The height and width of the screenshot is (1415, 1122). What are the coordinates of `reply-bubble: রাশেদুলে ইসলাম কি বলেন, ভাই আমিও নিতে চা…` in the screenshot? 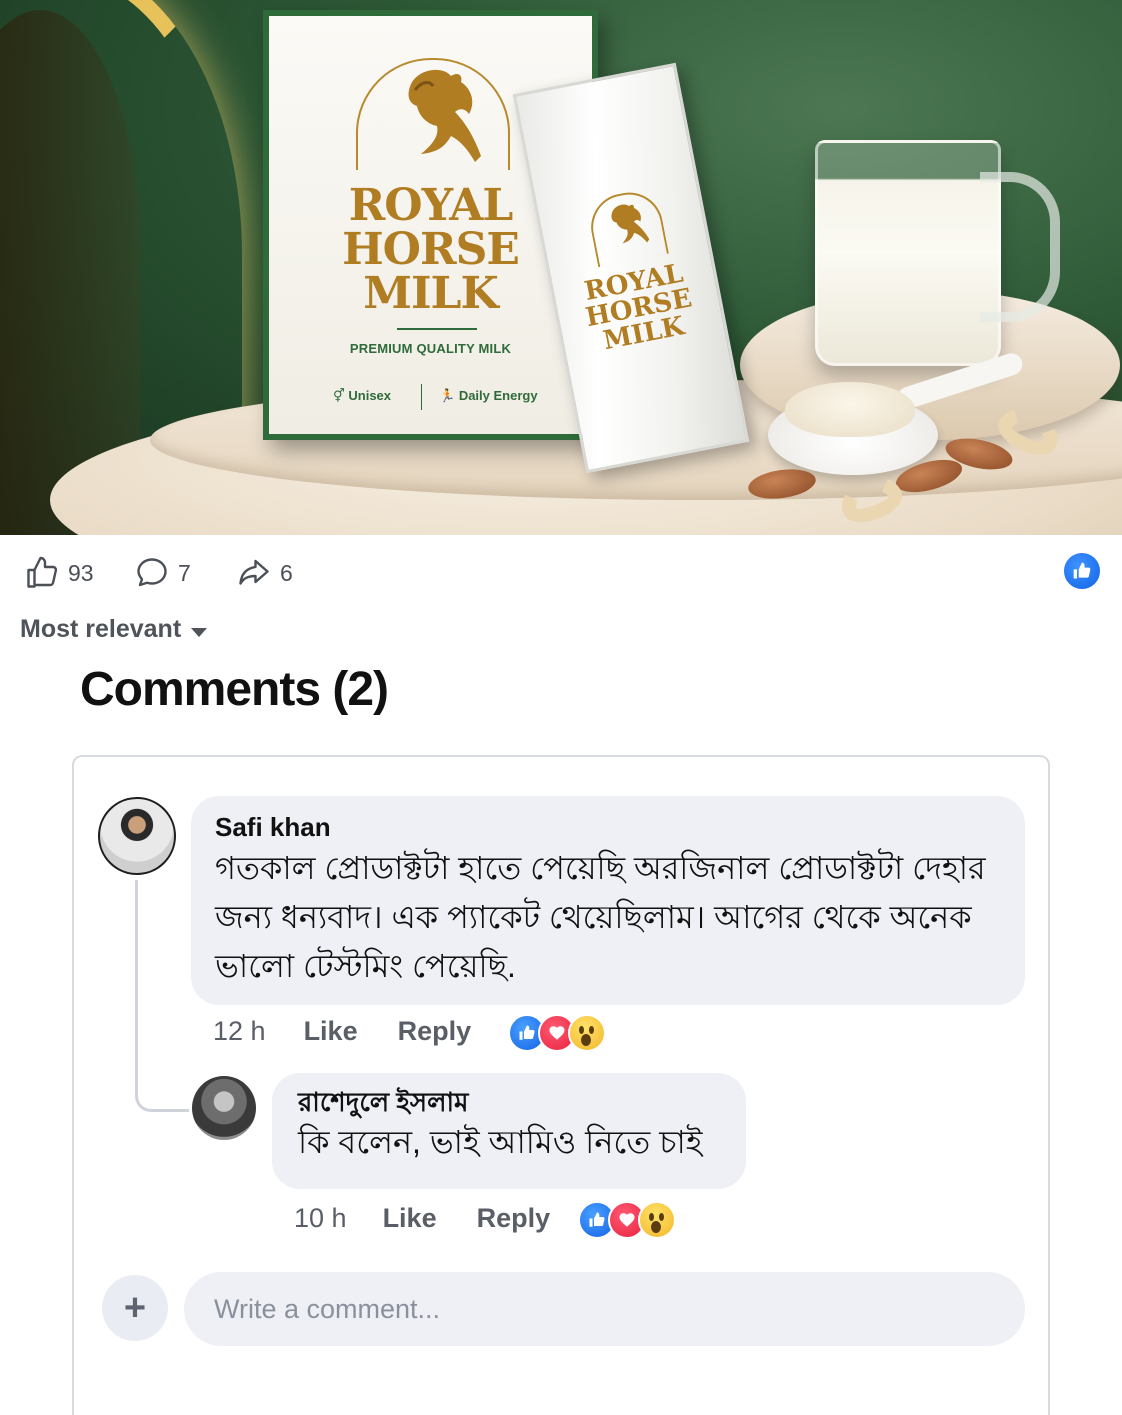 It's located at (509, 1131).